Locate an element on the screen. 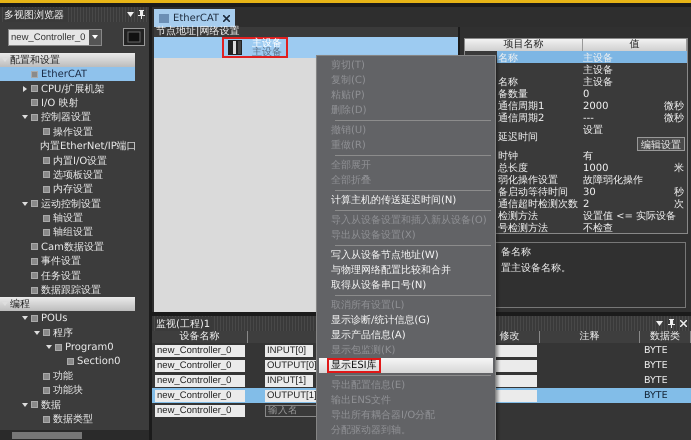 This screenshot has height=440, width=691. property-name: 号检测方法 is located at coordinates (523, 228).